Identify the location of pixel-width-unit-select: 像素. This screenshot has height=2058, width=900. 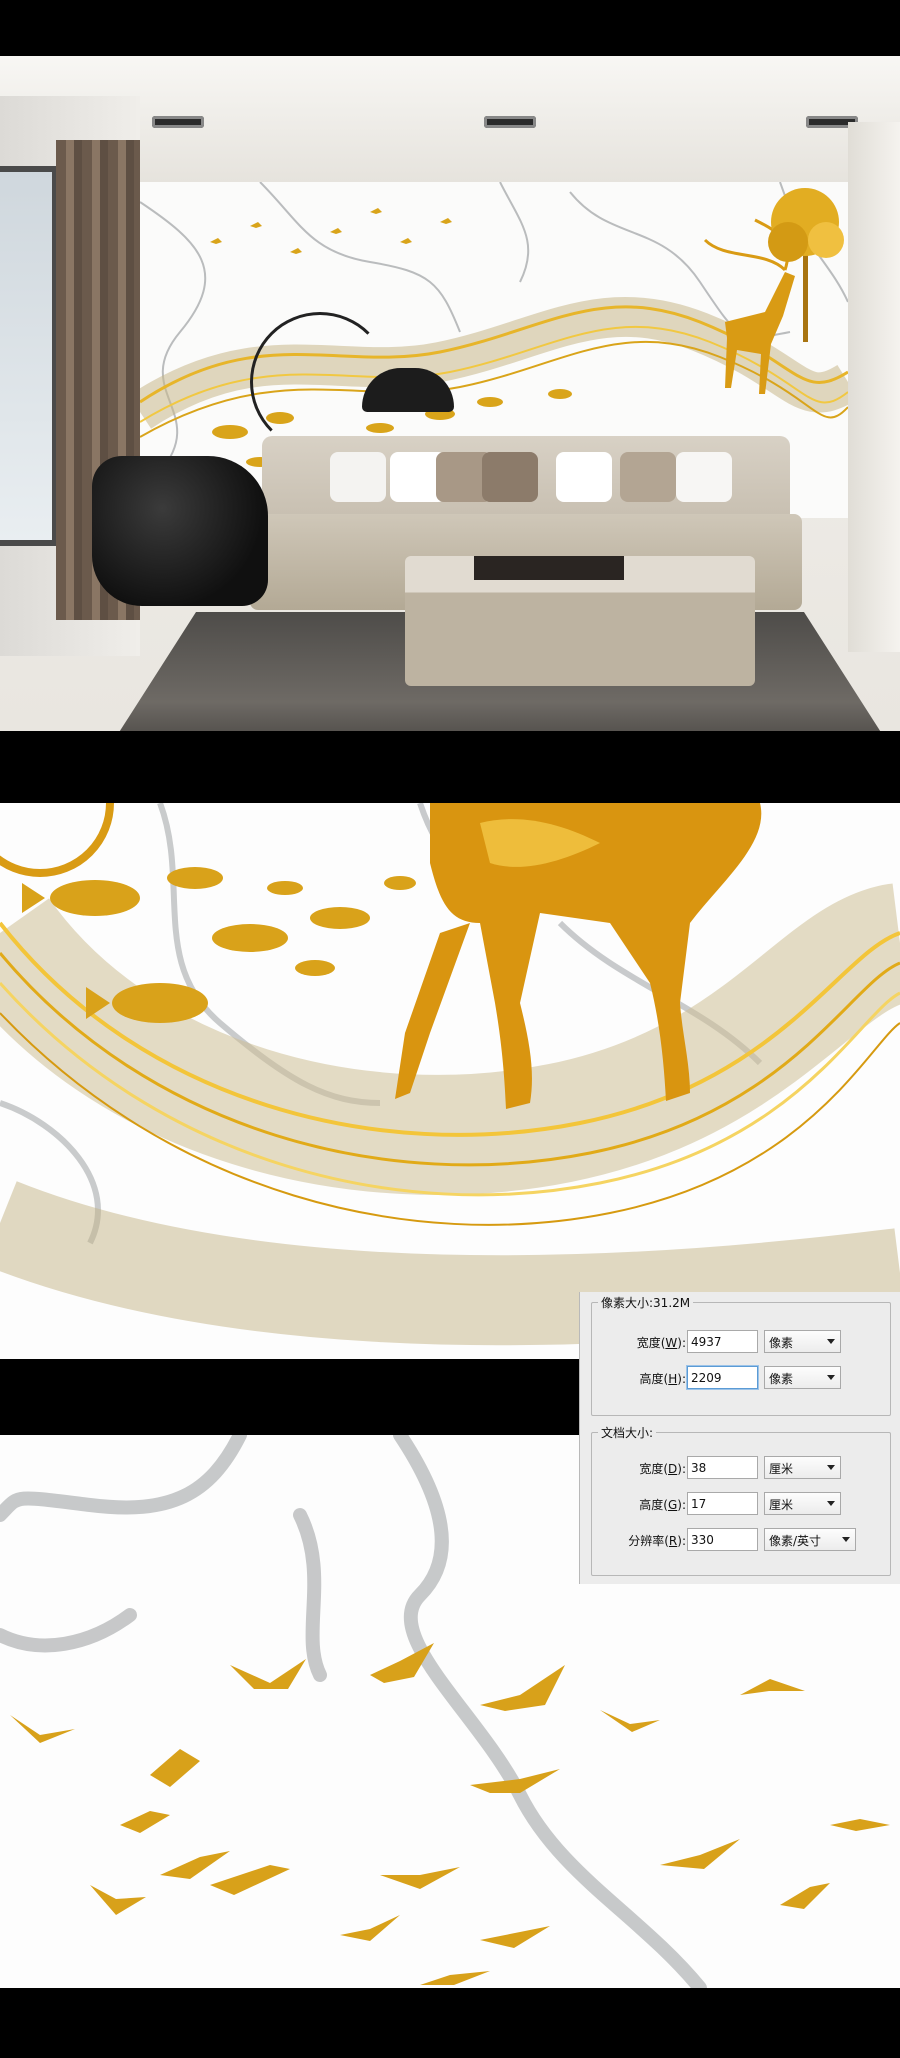
(802, 1341).